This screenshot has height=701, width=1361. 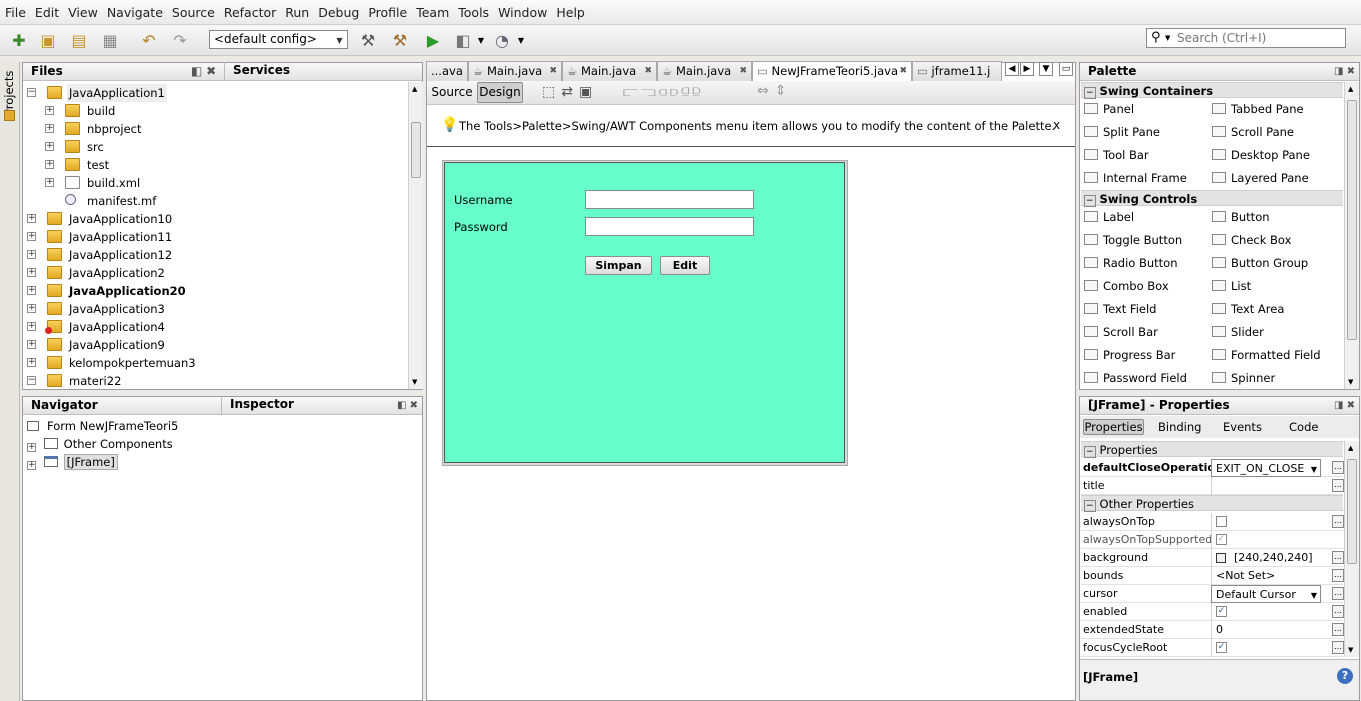 I want to click on menu-debug: Debug, so click(x=340, y=12).